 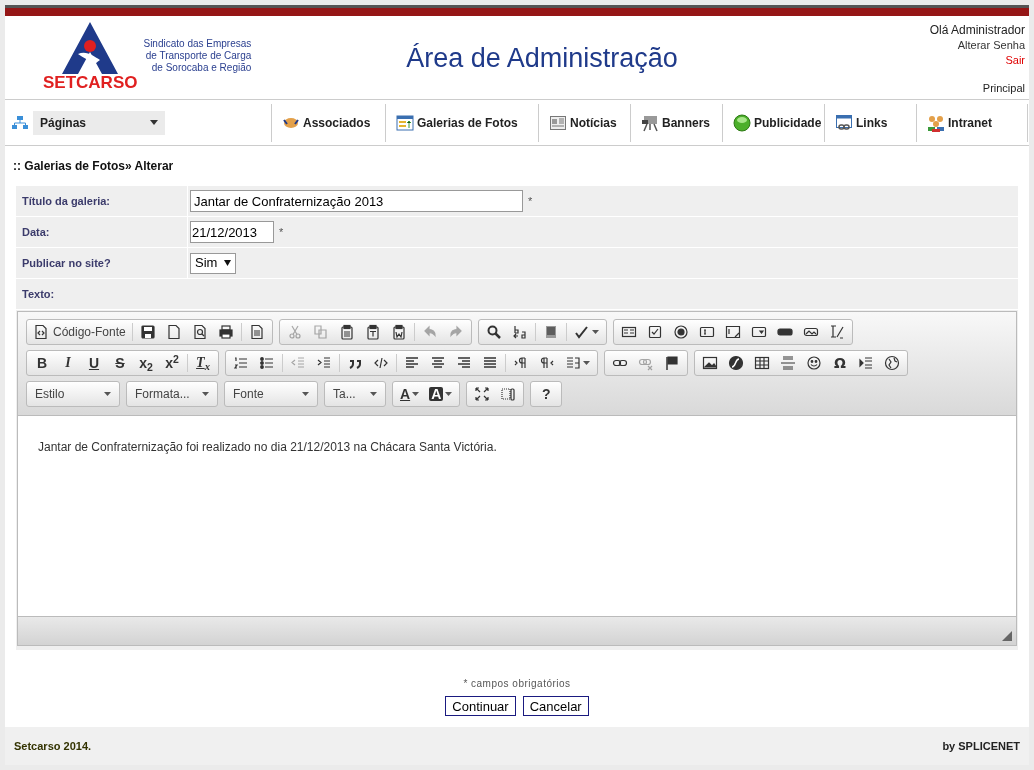 I want to click on date-field: 21/12/2013, so click(x=232, y=232).